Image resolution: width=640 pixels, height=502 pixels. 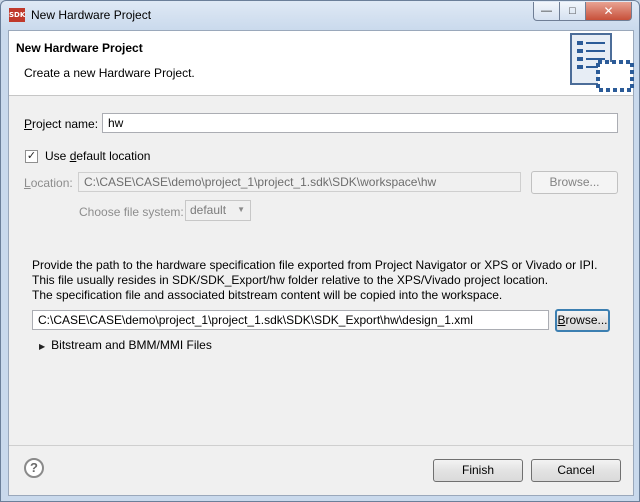 What do you see at coordinates (17, 15) in the screenshot?
I see `sdk-app-icon: SDK` at bounding box center [17, 15].